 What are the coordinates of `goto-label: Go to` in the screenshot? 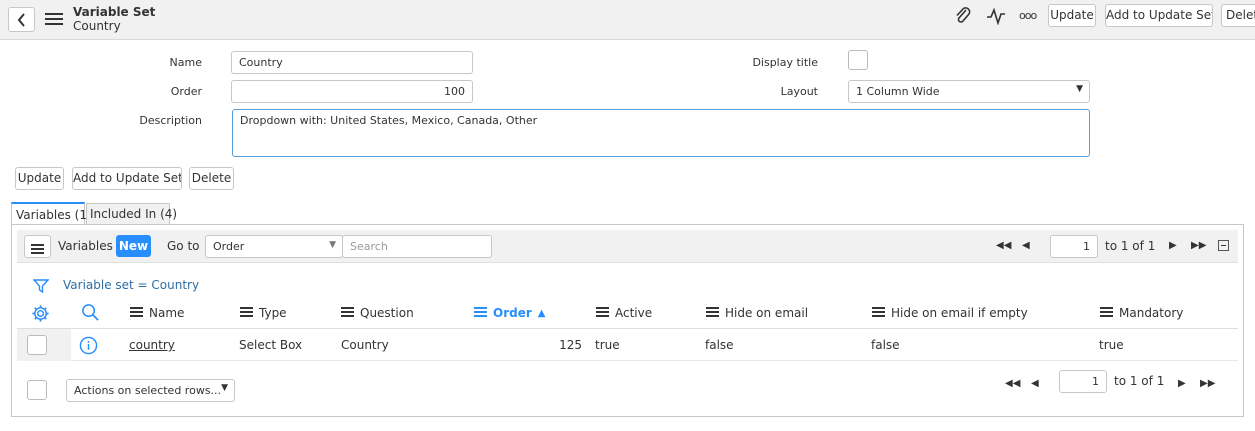 It's located at (183, 246).